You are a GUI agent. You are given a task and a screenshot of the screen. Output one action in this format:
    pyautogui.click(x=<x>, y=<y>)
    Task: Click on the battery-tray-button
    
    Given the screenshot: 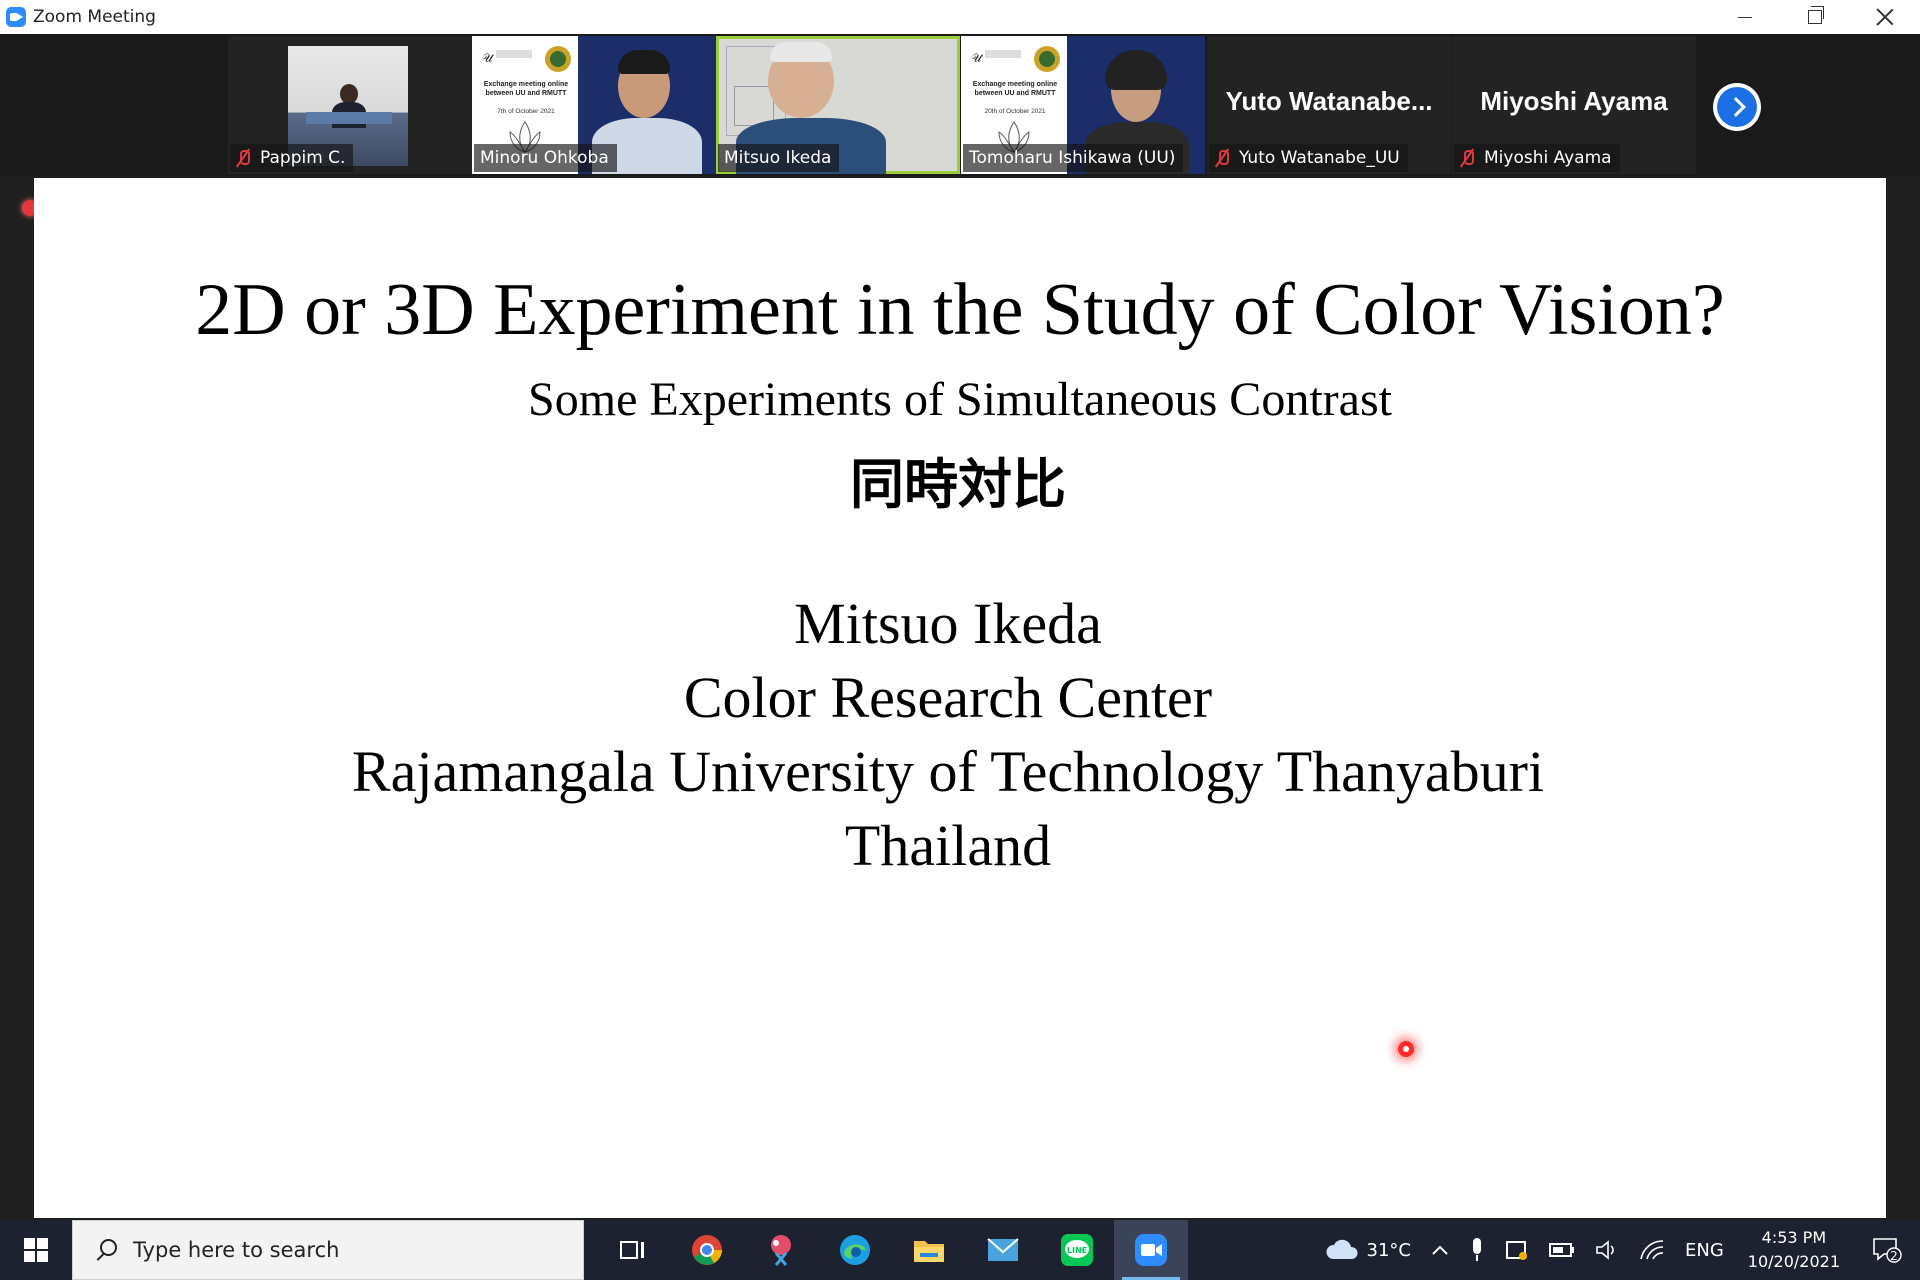 What is the action you would take?
    pyautogui.click(x=1562, y=1250)
    